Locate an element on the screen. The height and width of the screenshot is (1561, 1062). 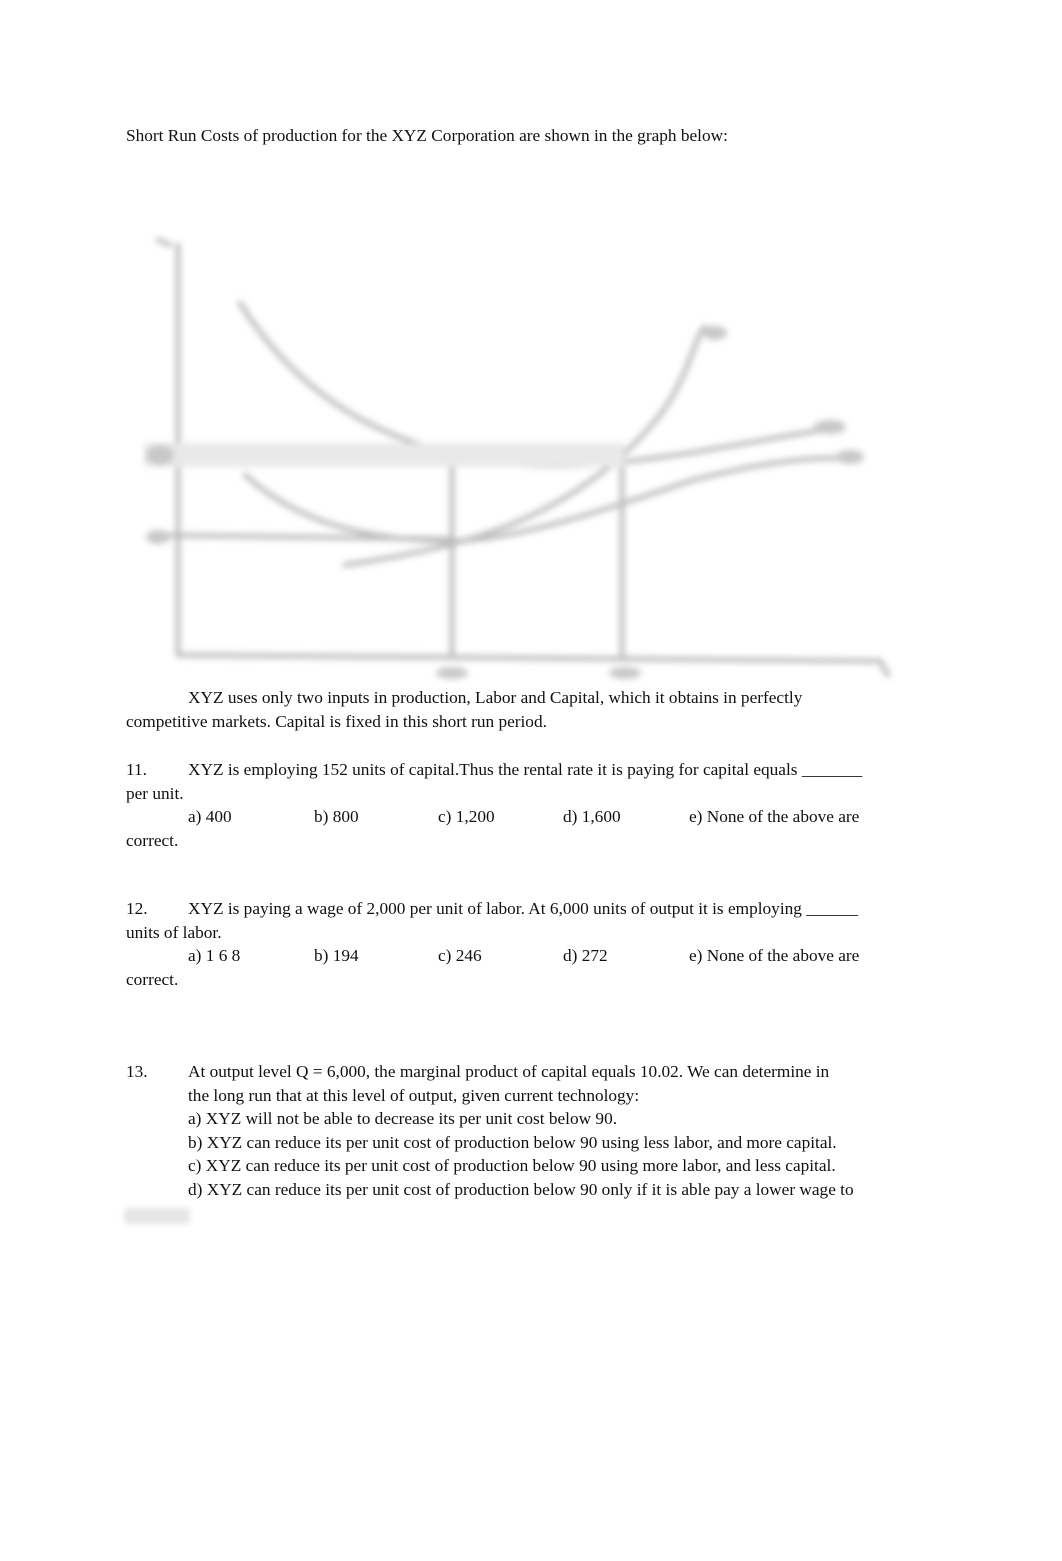
blurred-continuation-text is located at coordinates (157, 1216).